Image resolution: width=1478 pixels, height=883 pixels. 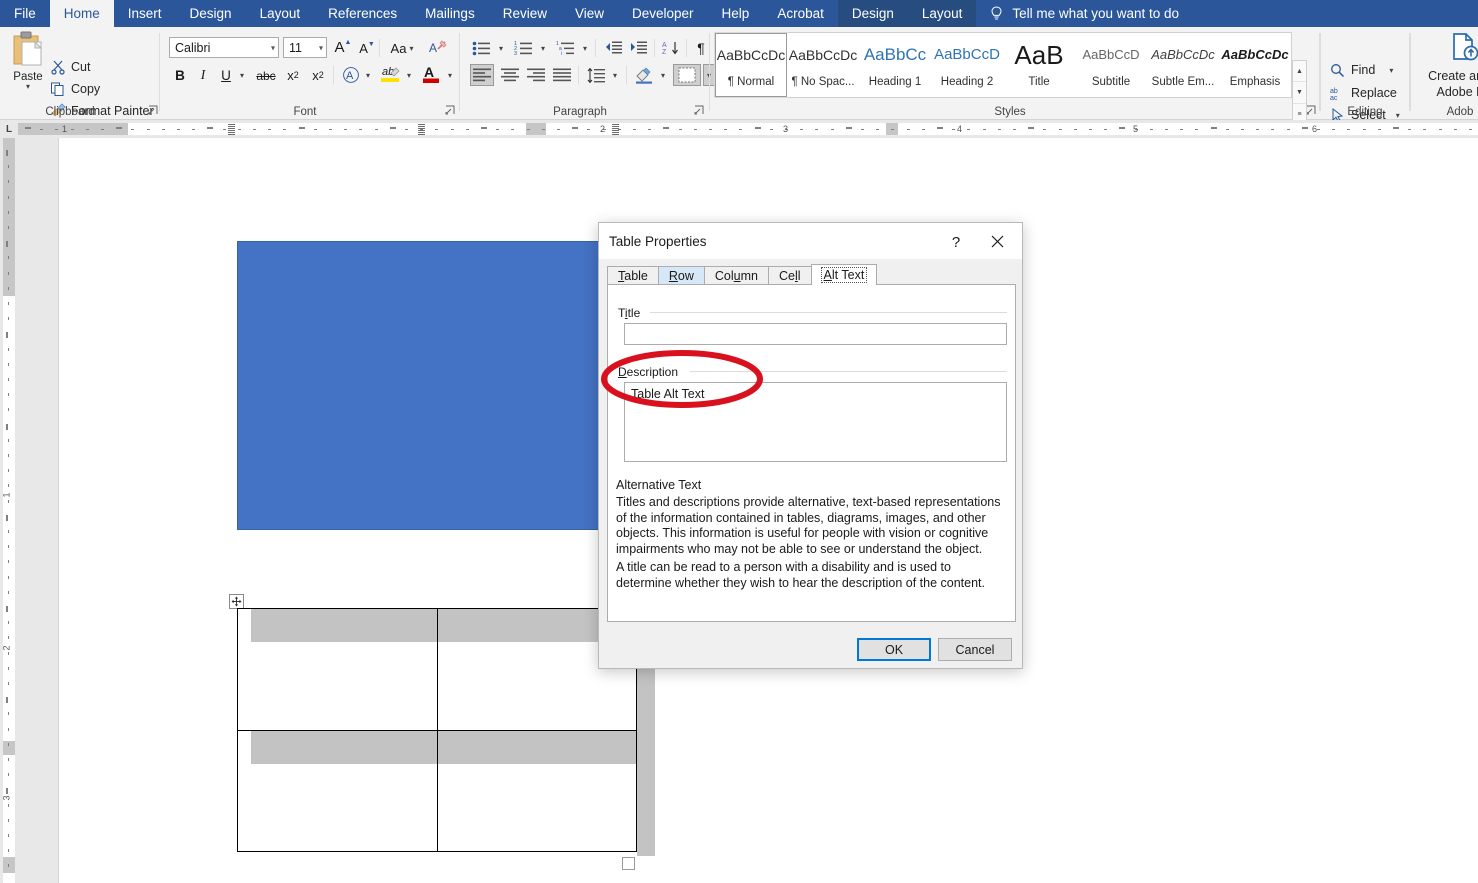 What do you see at coordinates (975, 649) in the screenshot?
I see `cancel-button: Cancel` at bounding box center [975, 649].